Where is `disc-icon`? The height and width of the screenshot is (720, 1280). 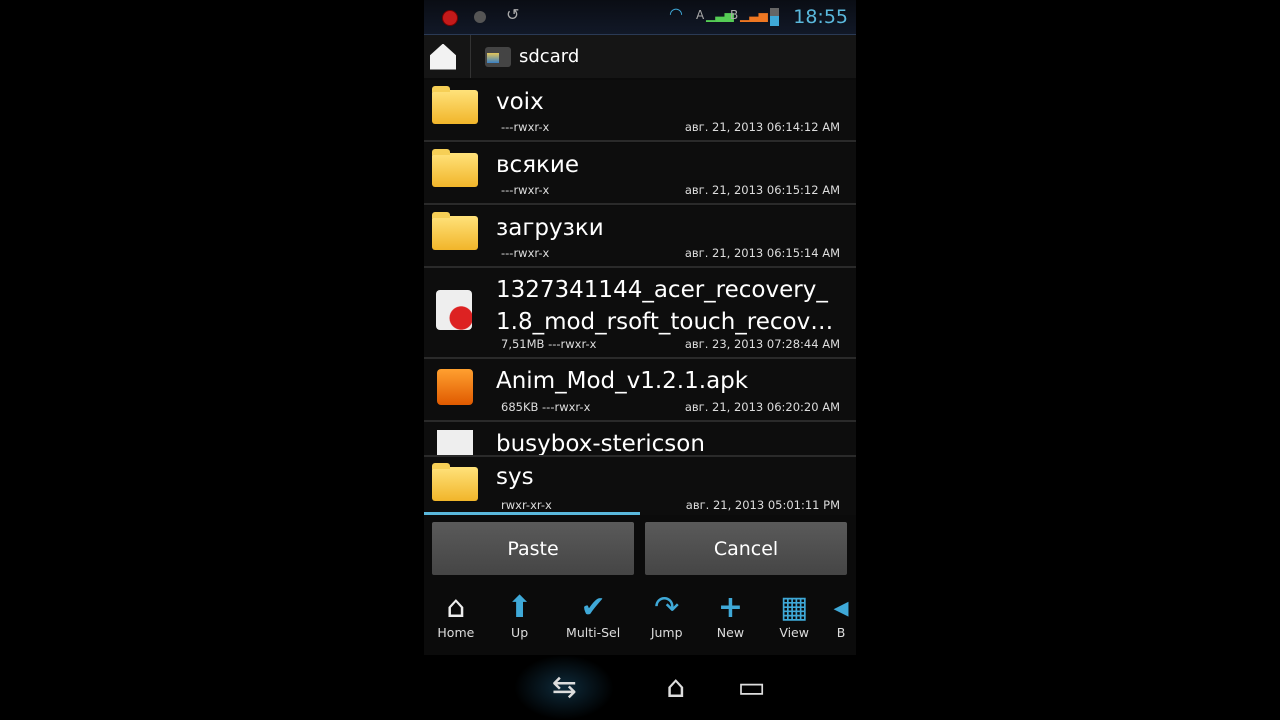 disc-icon is located at coordinates (480, 17).